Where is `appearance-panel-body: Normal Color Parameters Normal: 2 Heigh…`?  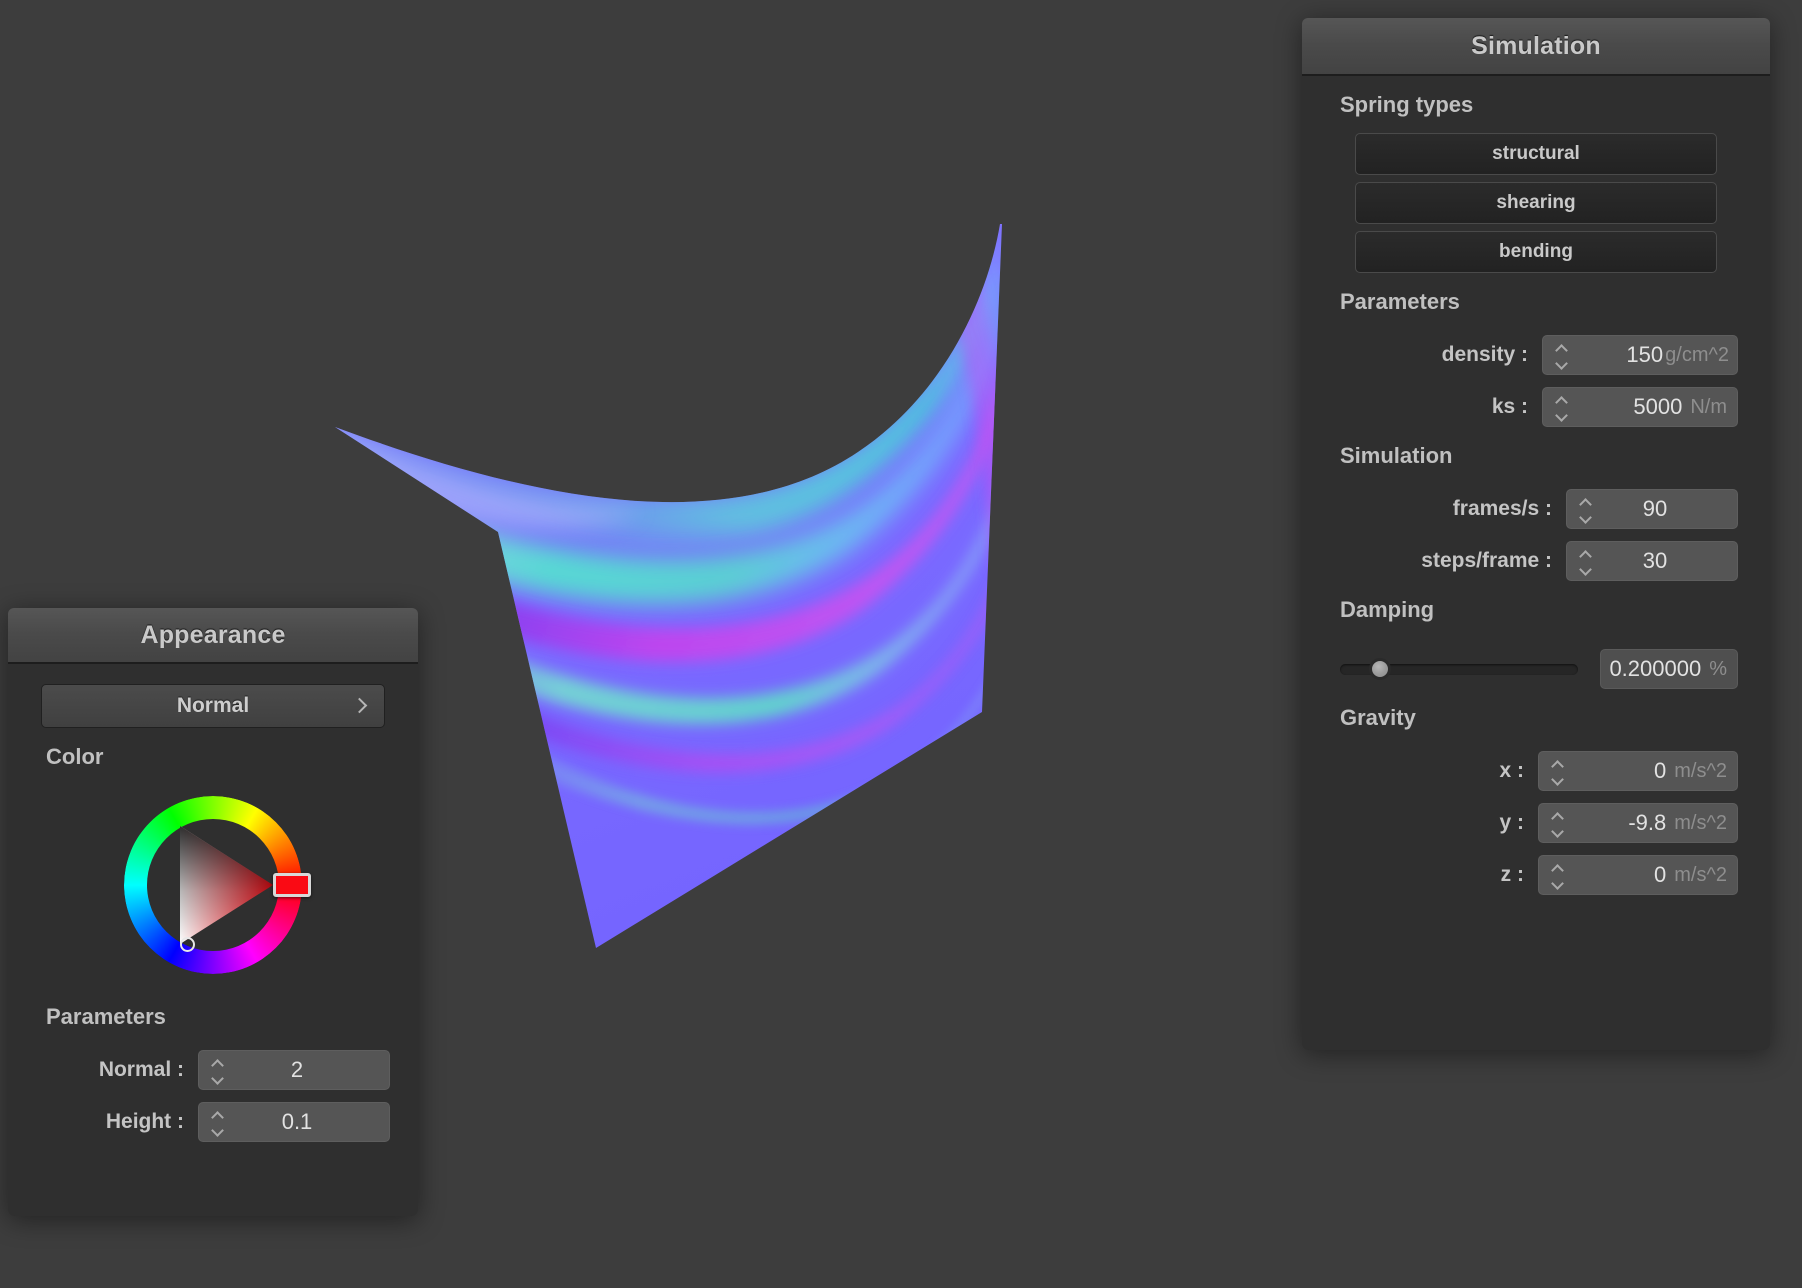
appearance-panel-body: Normal Color Parameters Normal: 2 Heigh… is located at coordinates (213, 924).